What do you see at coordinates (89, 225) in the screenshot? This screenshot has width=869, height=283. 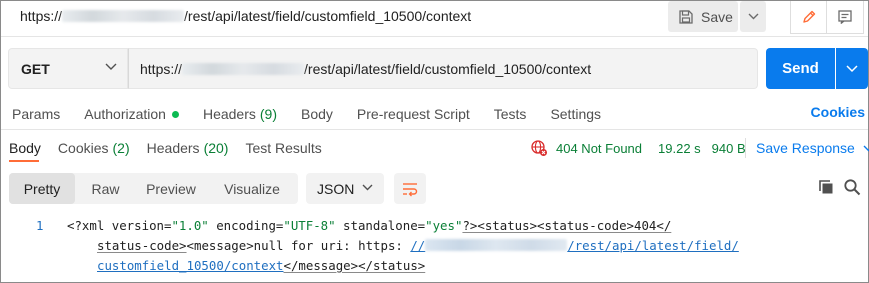 I see `code-token: <?xml` at bounding box center [89, 225].